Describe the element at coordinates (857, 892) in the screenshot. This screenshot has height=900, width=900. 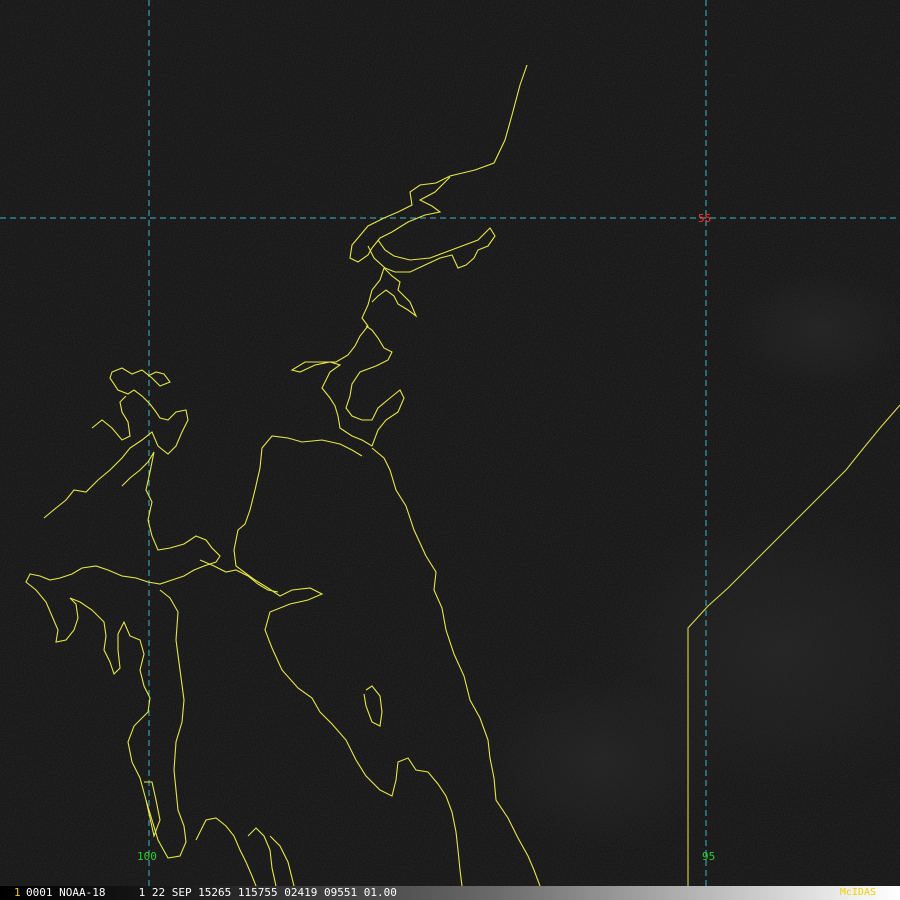
I see `mcidas-brand-label: McIDAS` at that location.